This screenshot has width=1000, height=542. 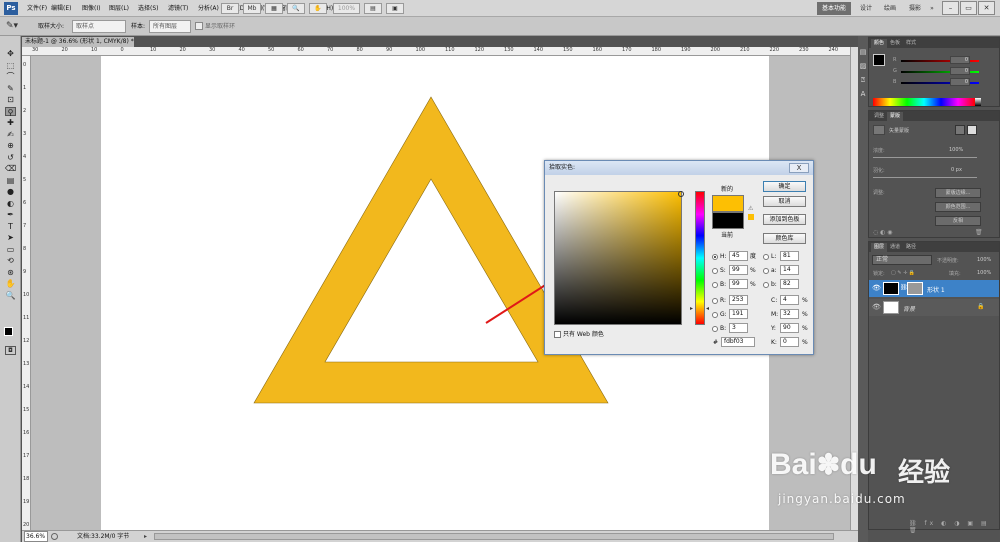 What do you see at coordinates (879, 247) in the screenshot?
I see `tab-layers: 图层` at bounding box center [879, 247].